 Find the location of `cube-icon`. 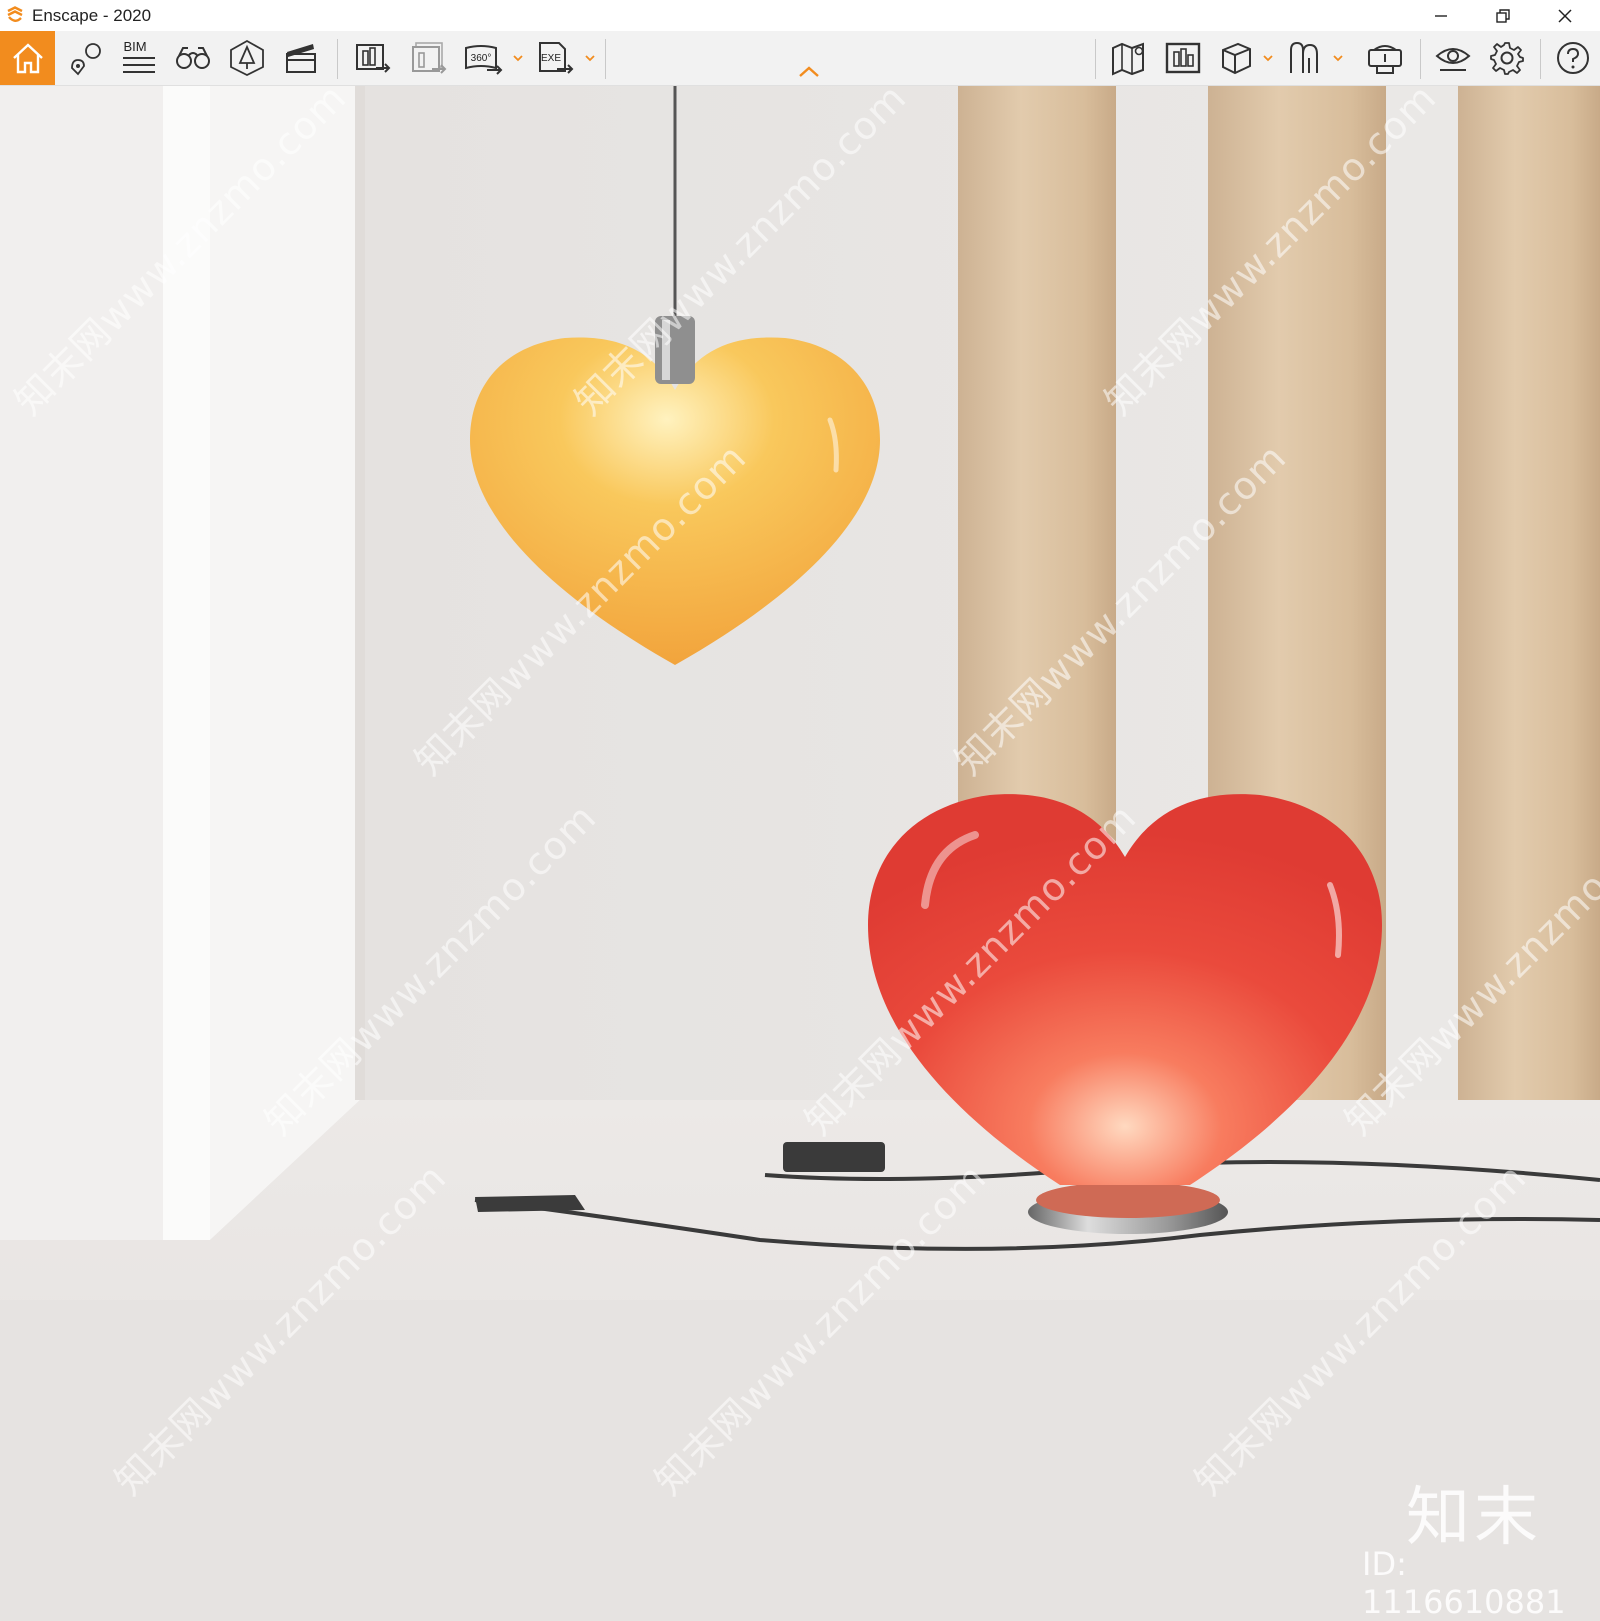

cube-icon is located at coordinates (1236, 58).